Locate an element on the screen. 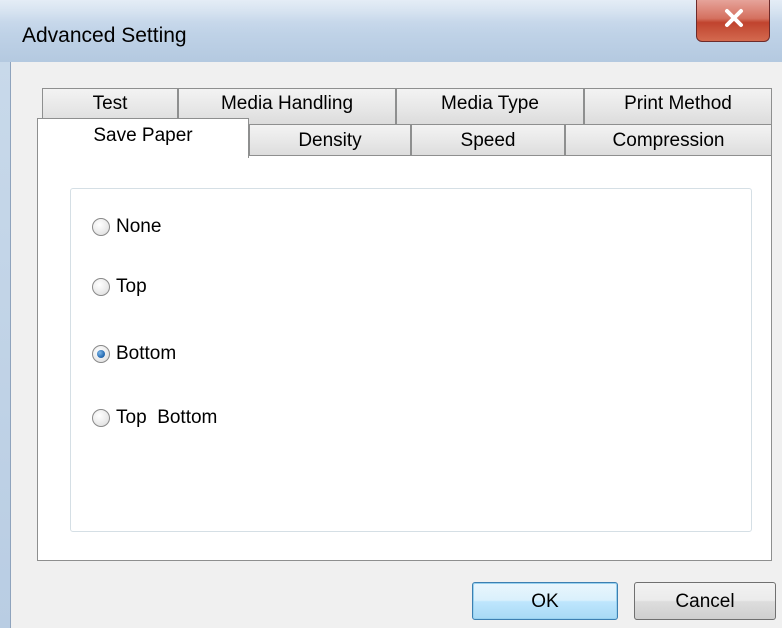 The height and width of the screenshot is (628, 782). radio-none: None is located at coordinates (126, 227).